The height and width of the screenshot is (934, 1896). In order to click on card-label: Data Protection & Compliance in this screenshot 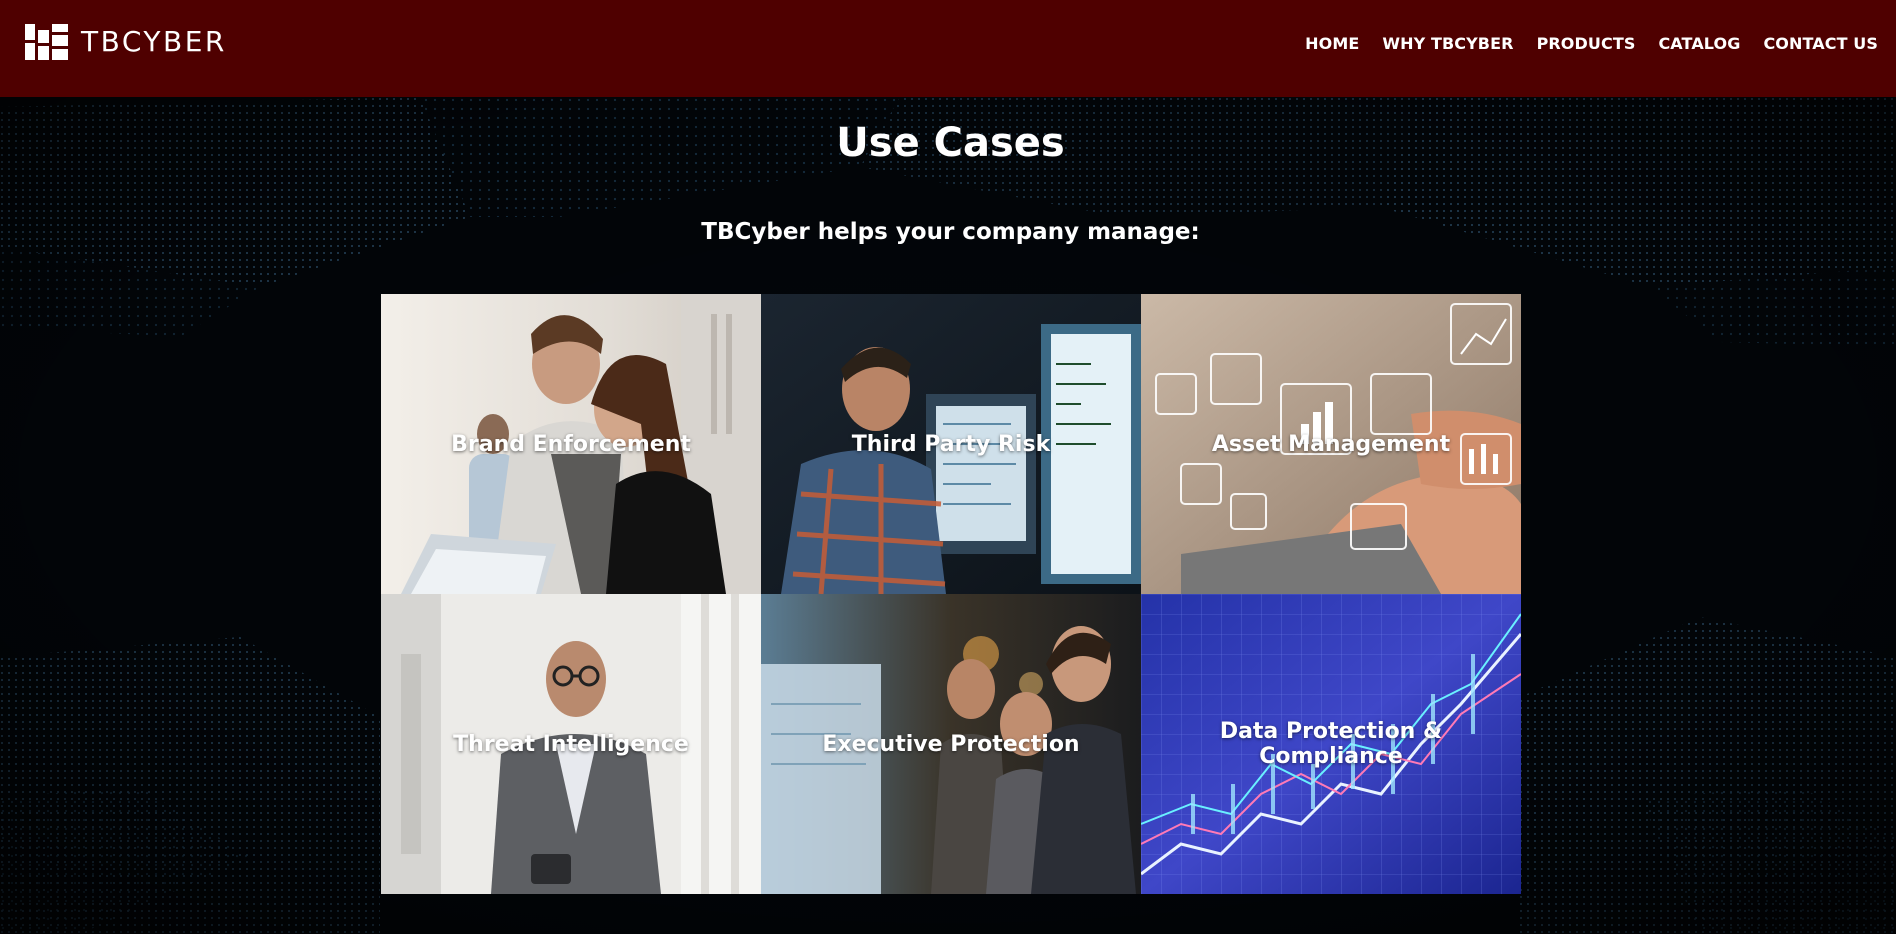, I will do `click(1331, 744)`.